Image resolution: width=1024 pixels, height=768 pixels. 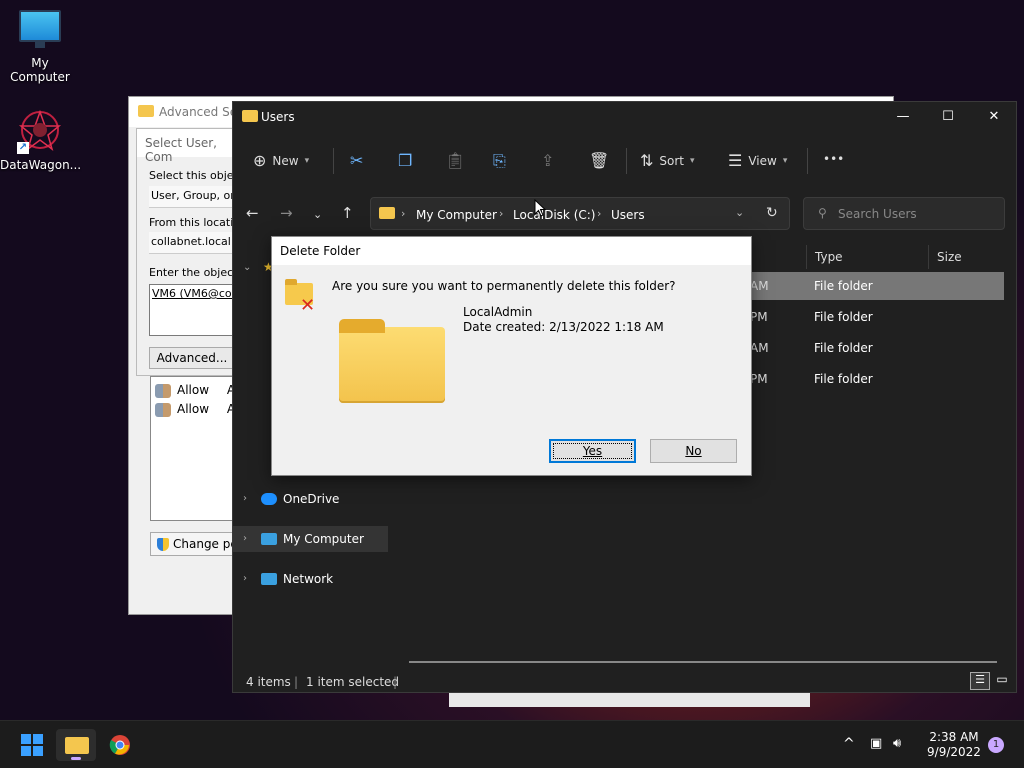 I want to click on change-permissions-button: Change pe, so click(x=195, y=544).